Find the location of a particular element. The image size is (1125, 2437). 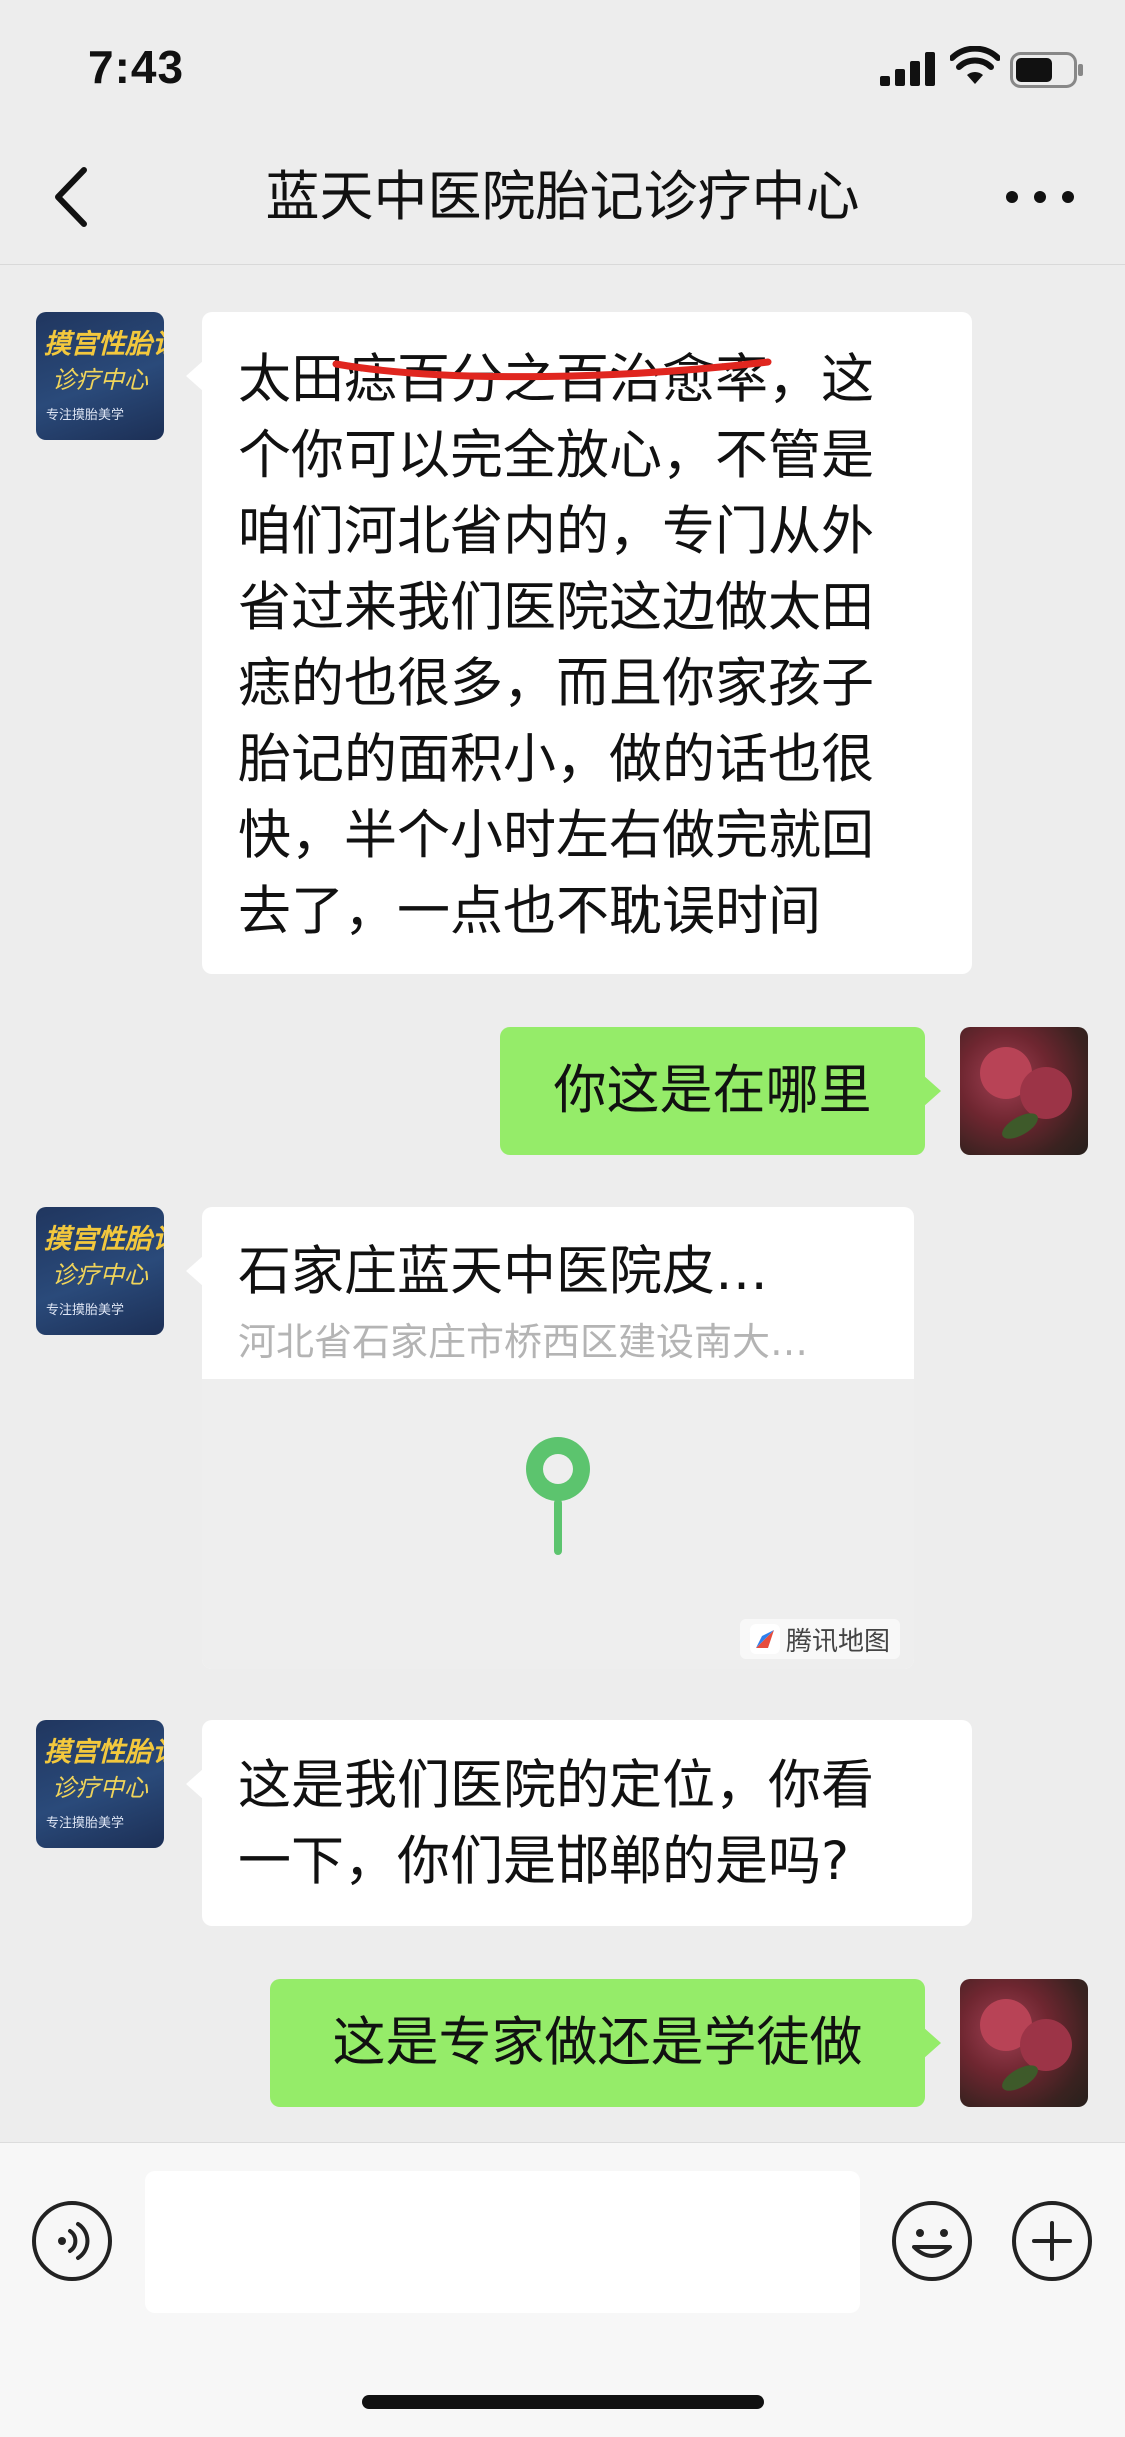

message-input is located at coordinates (502, 2242).